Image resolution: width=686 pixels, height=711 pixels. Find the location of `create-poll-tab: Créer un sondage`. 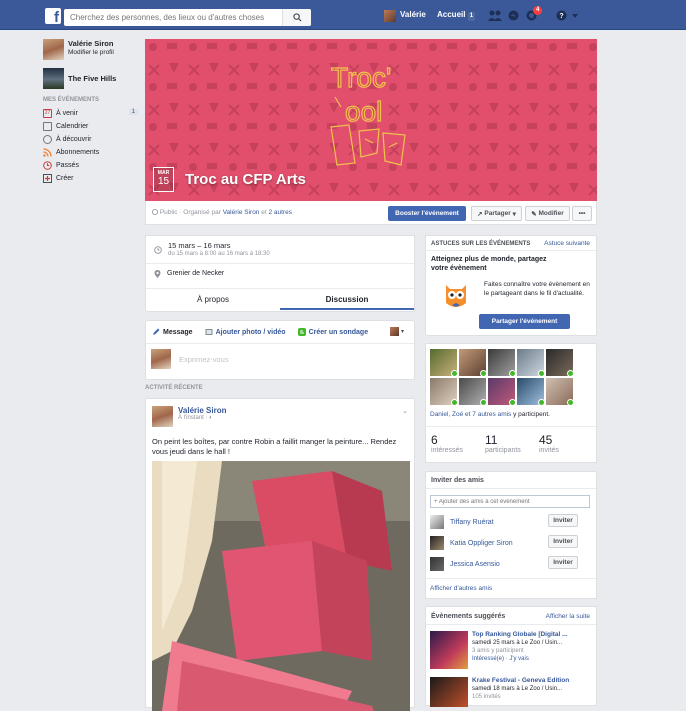

create-poll-tab: Créer un sondage is located at coordinates (332, 332).